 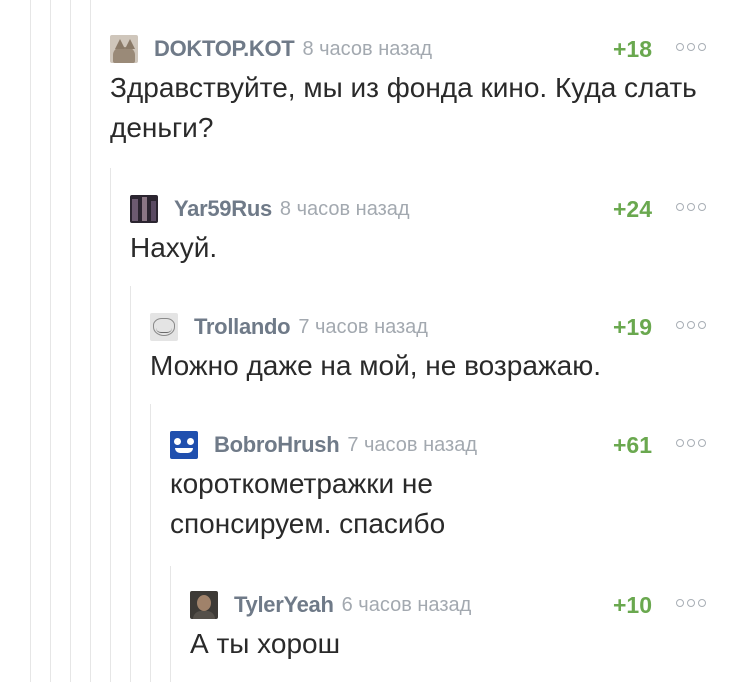 What do you see at coordinates (632, 604) in the screenshot?
I see `comment-rating: +10` at bounding box center [632, 604].